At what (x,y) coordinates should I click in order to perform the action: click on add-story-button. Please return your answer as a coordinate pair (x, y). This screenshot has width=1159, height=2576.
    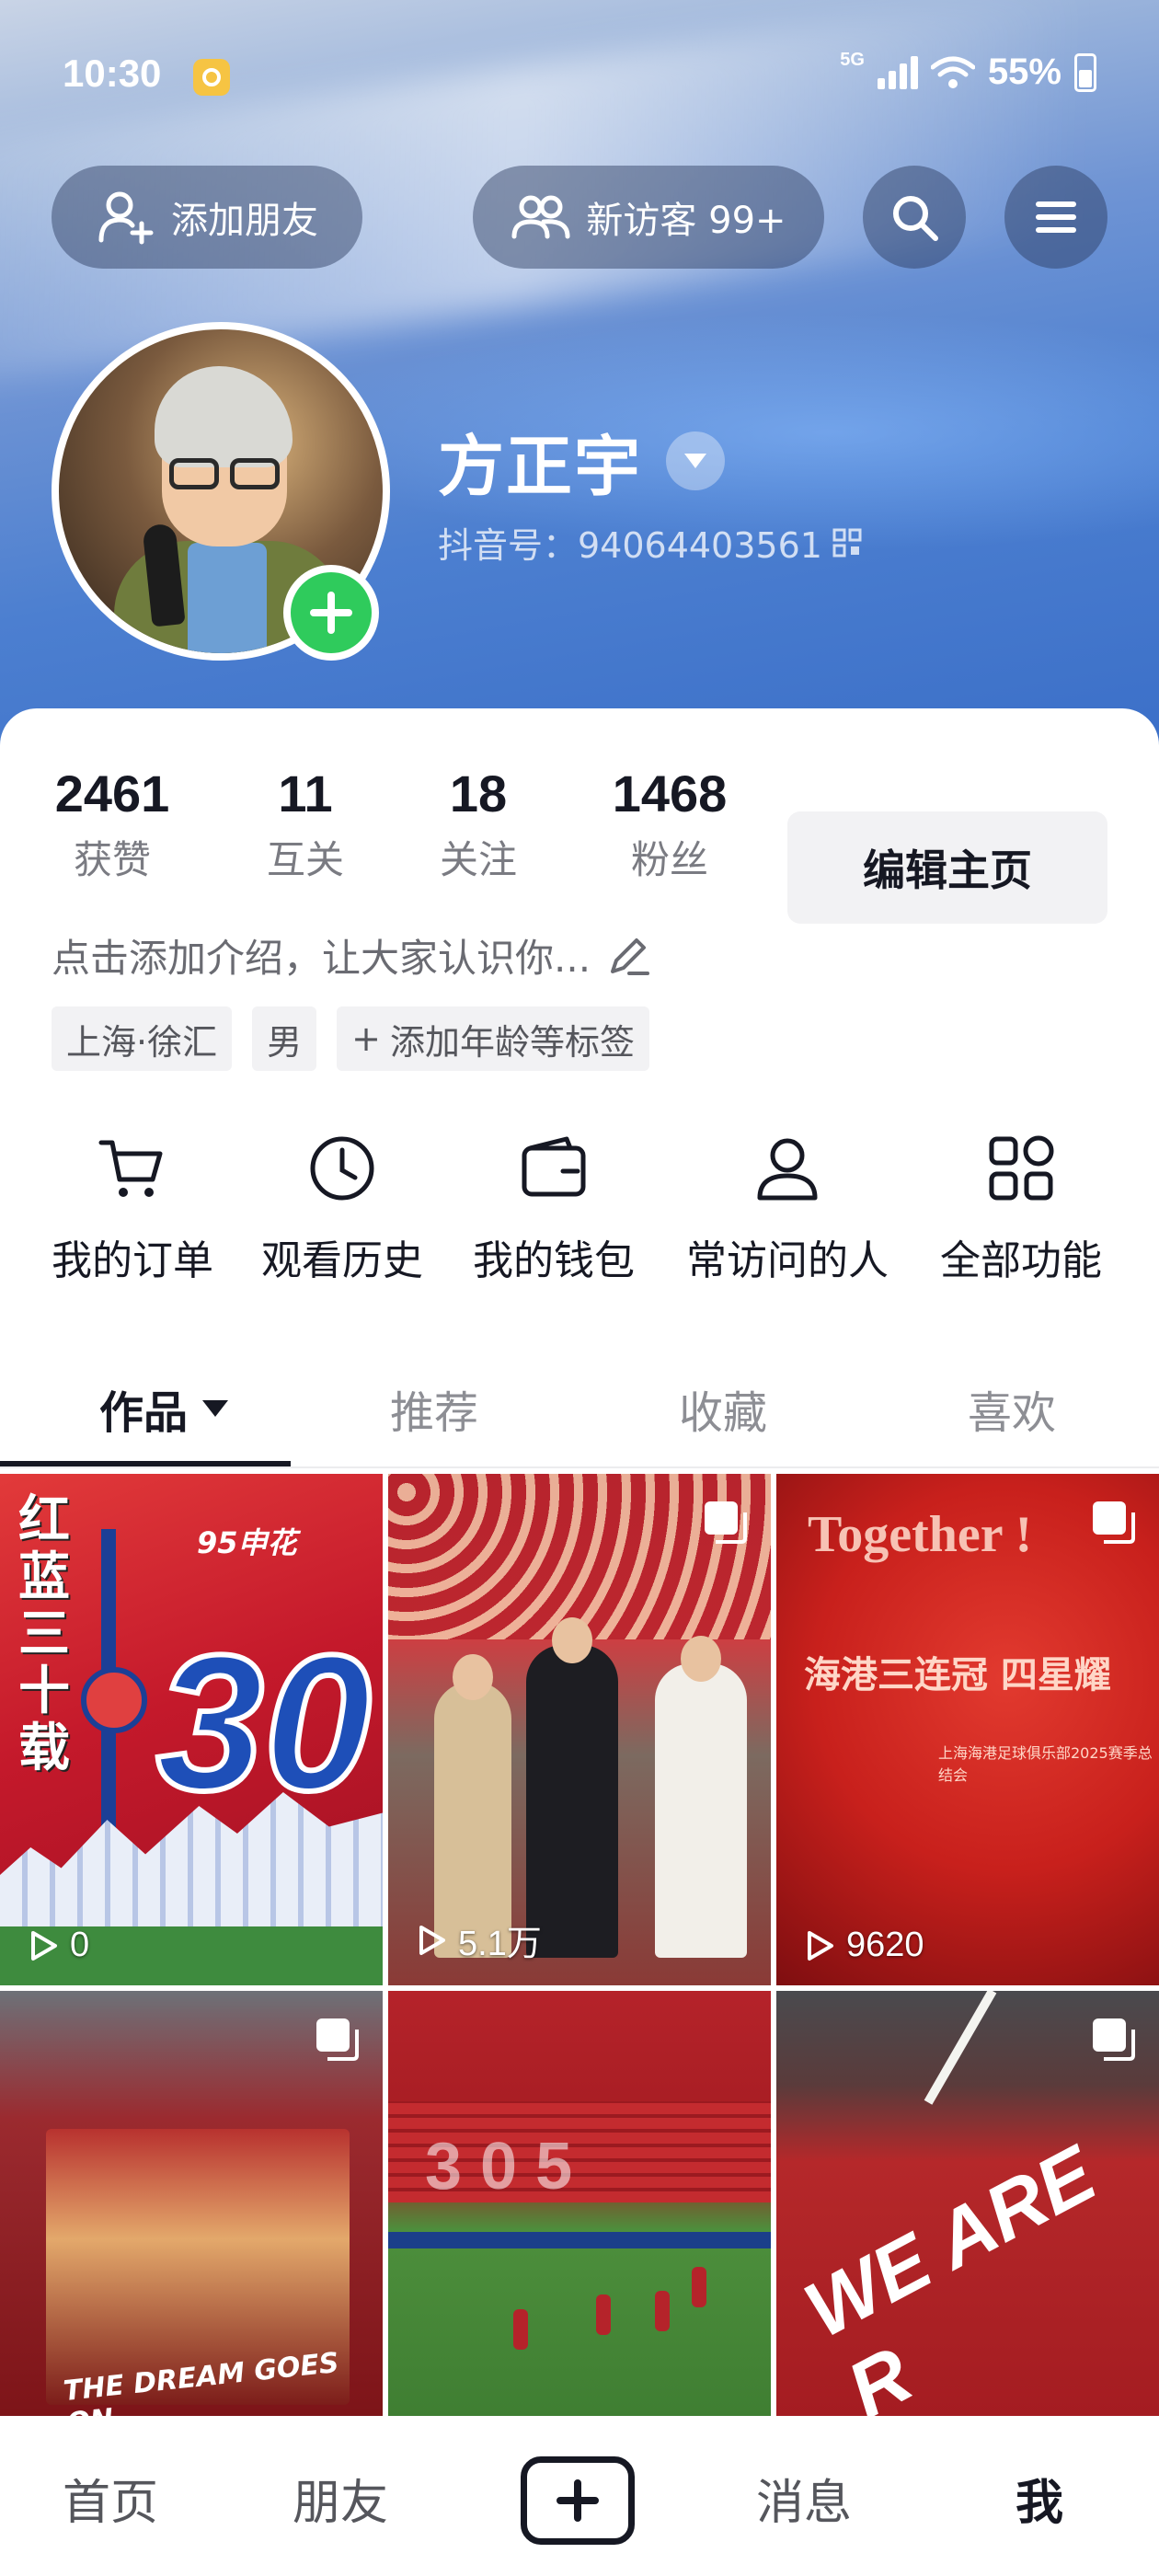
    Looking at the image, I should click on (331, 613).